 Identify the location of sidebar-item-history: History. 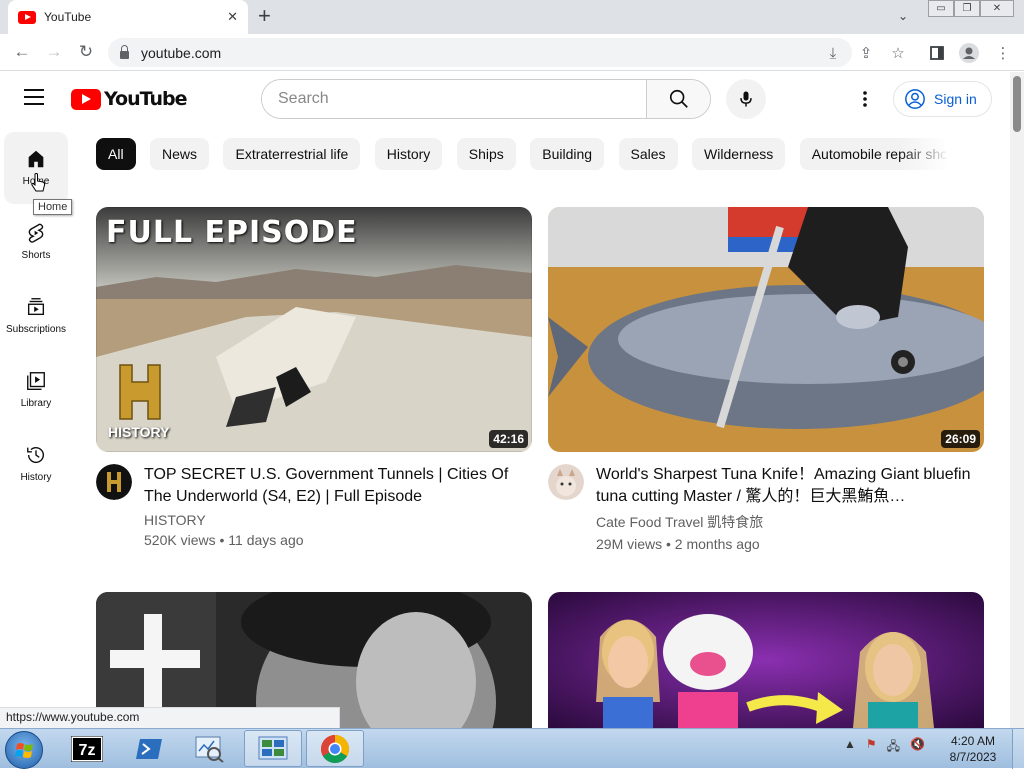
(36, 464).